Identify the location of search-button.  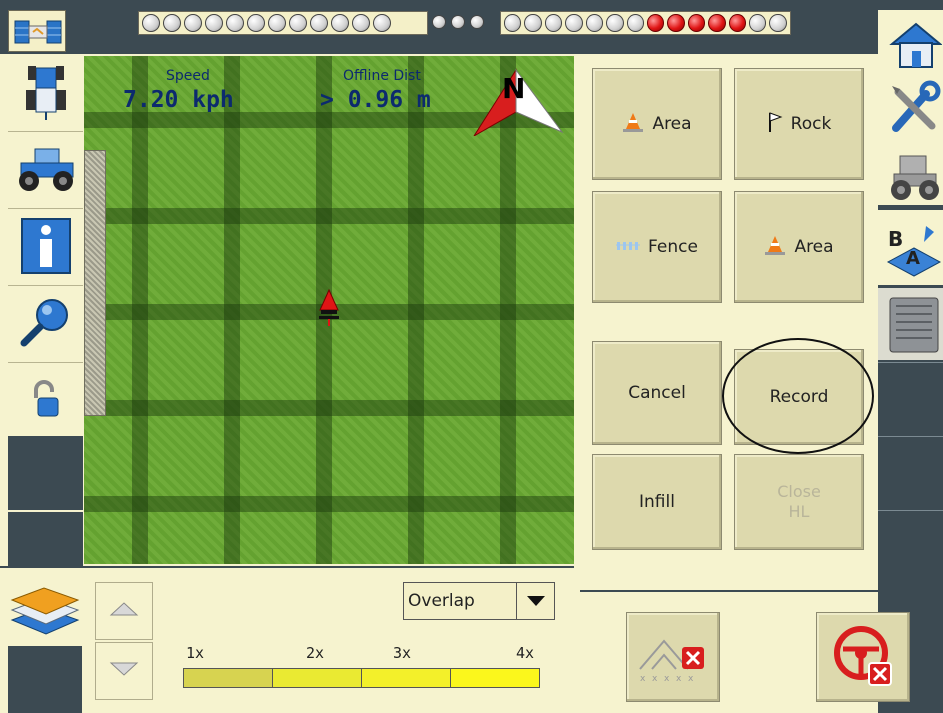
(45, 325).